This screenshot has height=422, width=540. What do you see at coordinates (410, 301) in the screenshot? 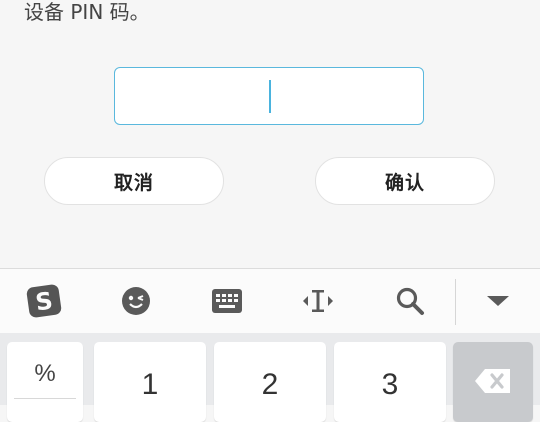
I see `search-icon` at bounding box center [410, 301].